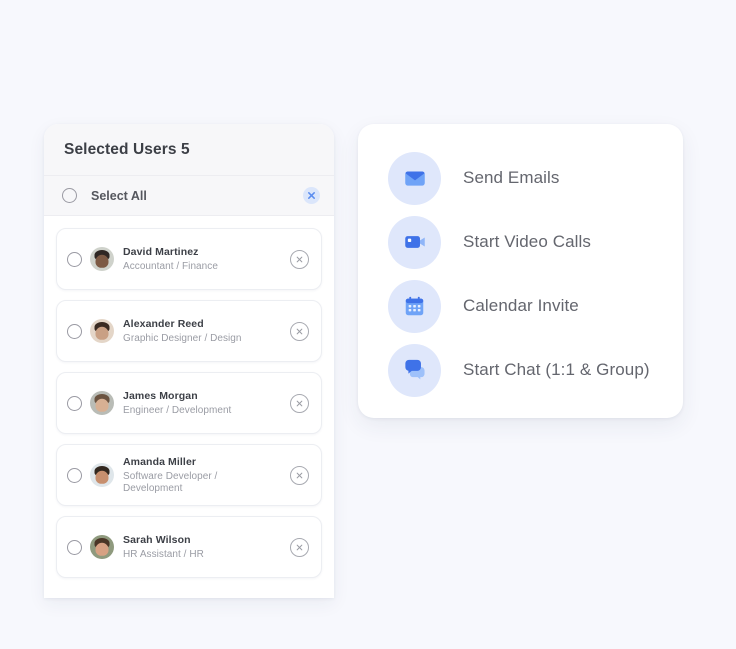  Describe the element at coordinates (160, 396) in the screenshot. I see `user-name: James Morgan` at that location.